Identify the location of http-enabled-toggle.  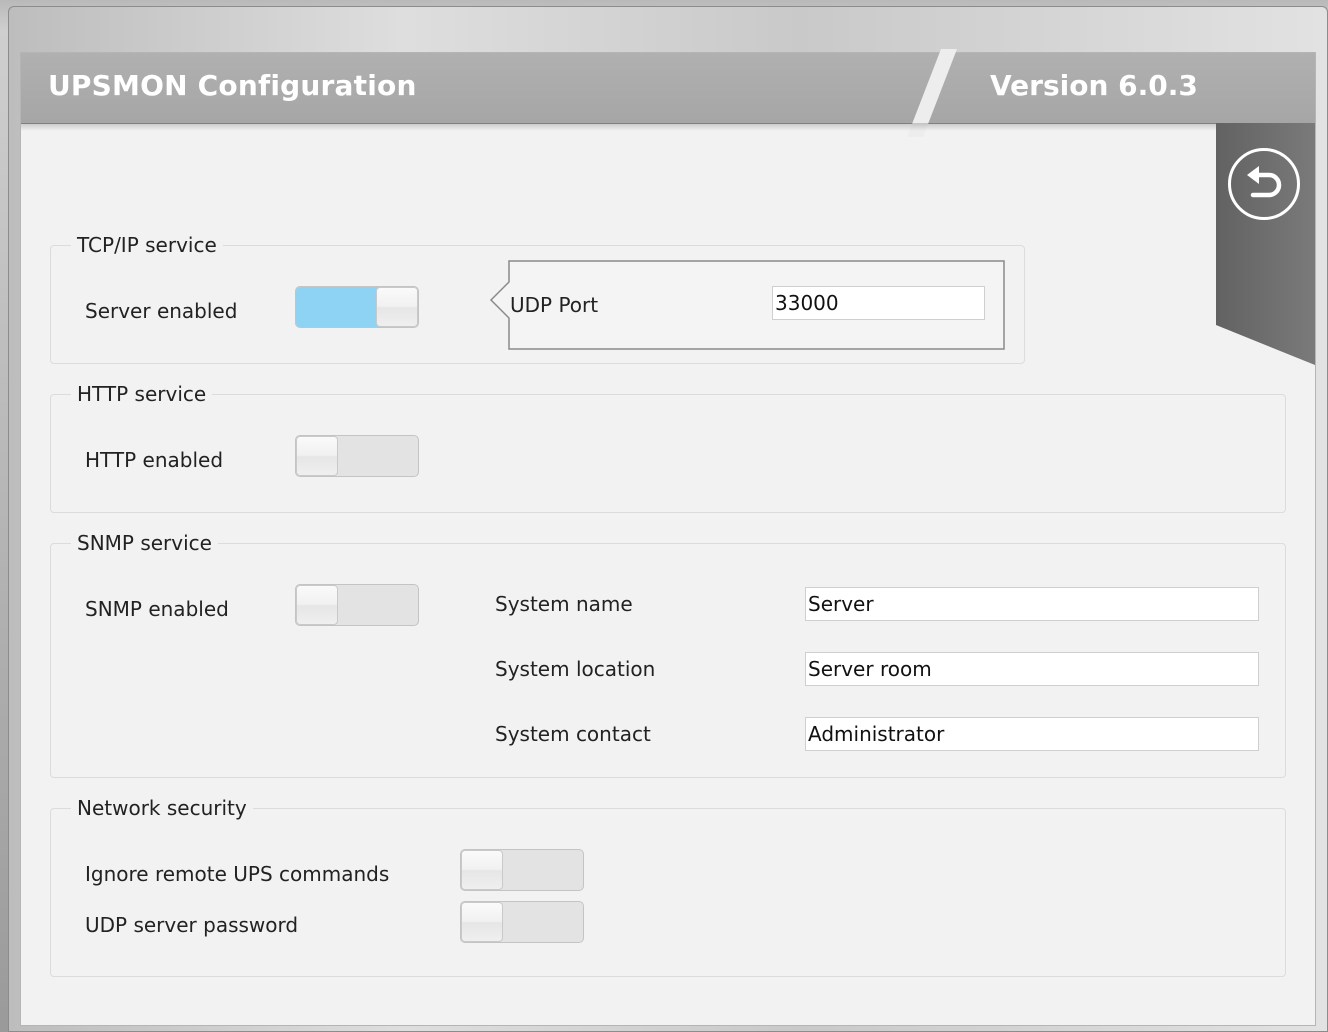
(357, 456).